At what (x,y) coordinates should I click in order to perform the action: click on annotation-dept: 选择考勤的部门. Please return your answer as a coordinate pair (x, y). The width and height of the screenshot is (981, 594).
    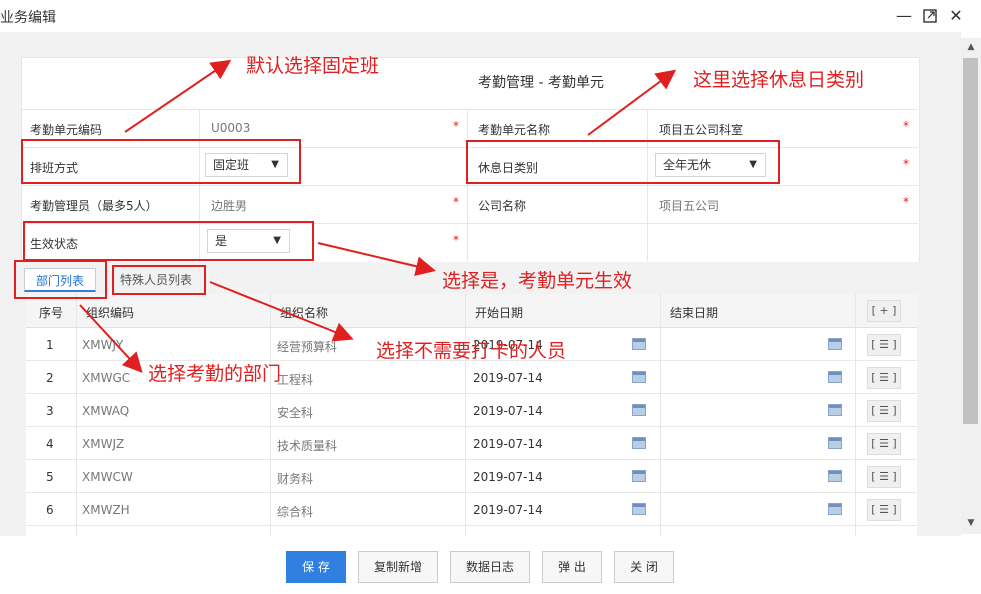
    Looking at the image, I should click on (215, 374).